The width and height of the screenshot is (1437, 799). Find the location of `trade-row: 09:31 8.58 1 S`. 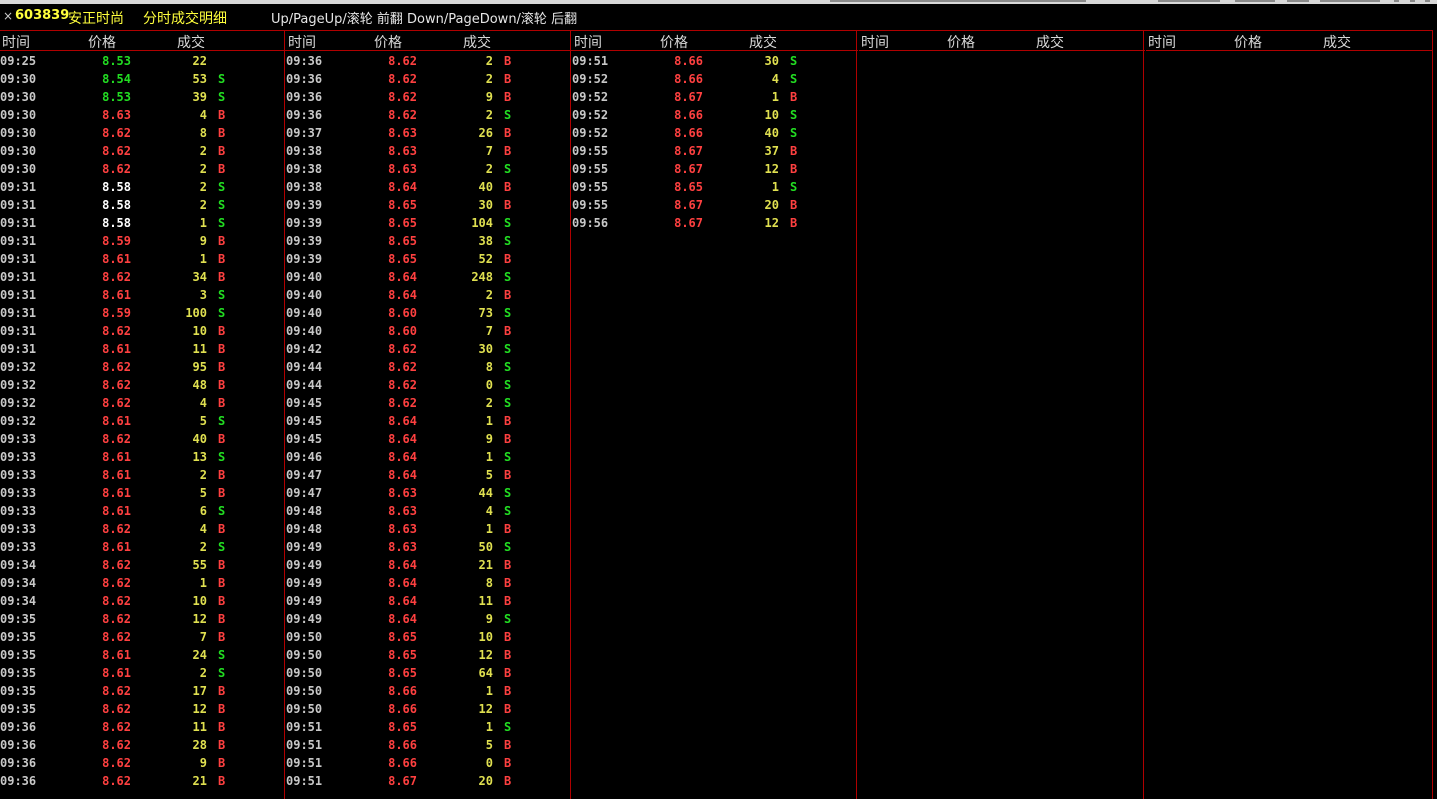

trade-row: 09:31 8.58 1 S is located at coordinates (143, 223).